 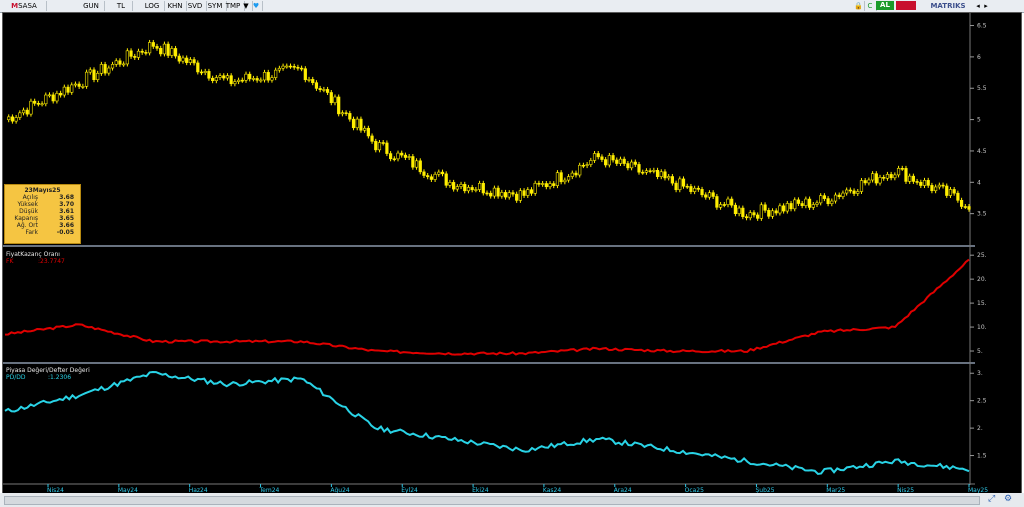 What do you see at coordinates (24, 6) in the screenshot?
I see `symbol-selector: MSASA` at bounding box center [24, 6].